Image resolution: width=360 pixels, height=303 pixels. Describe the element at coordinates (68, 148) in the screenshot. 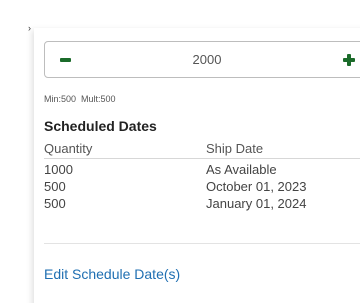

I see `quantity-column-header: Quantity` at that location.